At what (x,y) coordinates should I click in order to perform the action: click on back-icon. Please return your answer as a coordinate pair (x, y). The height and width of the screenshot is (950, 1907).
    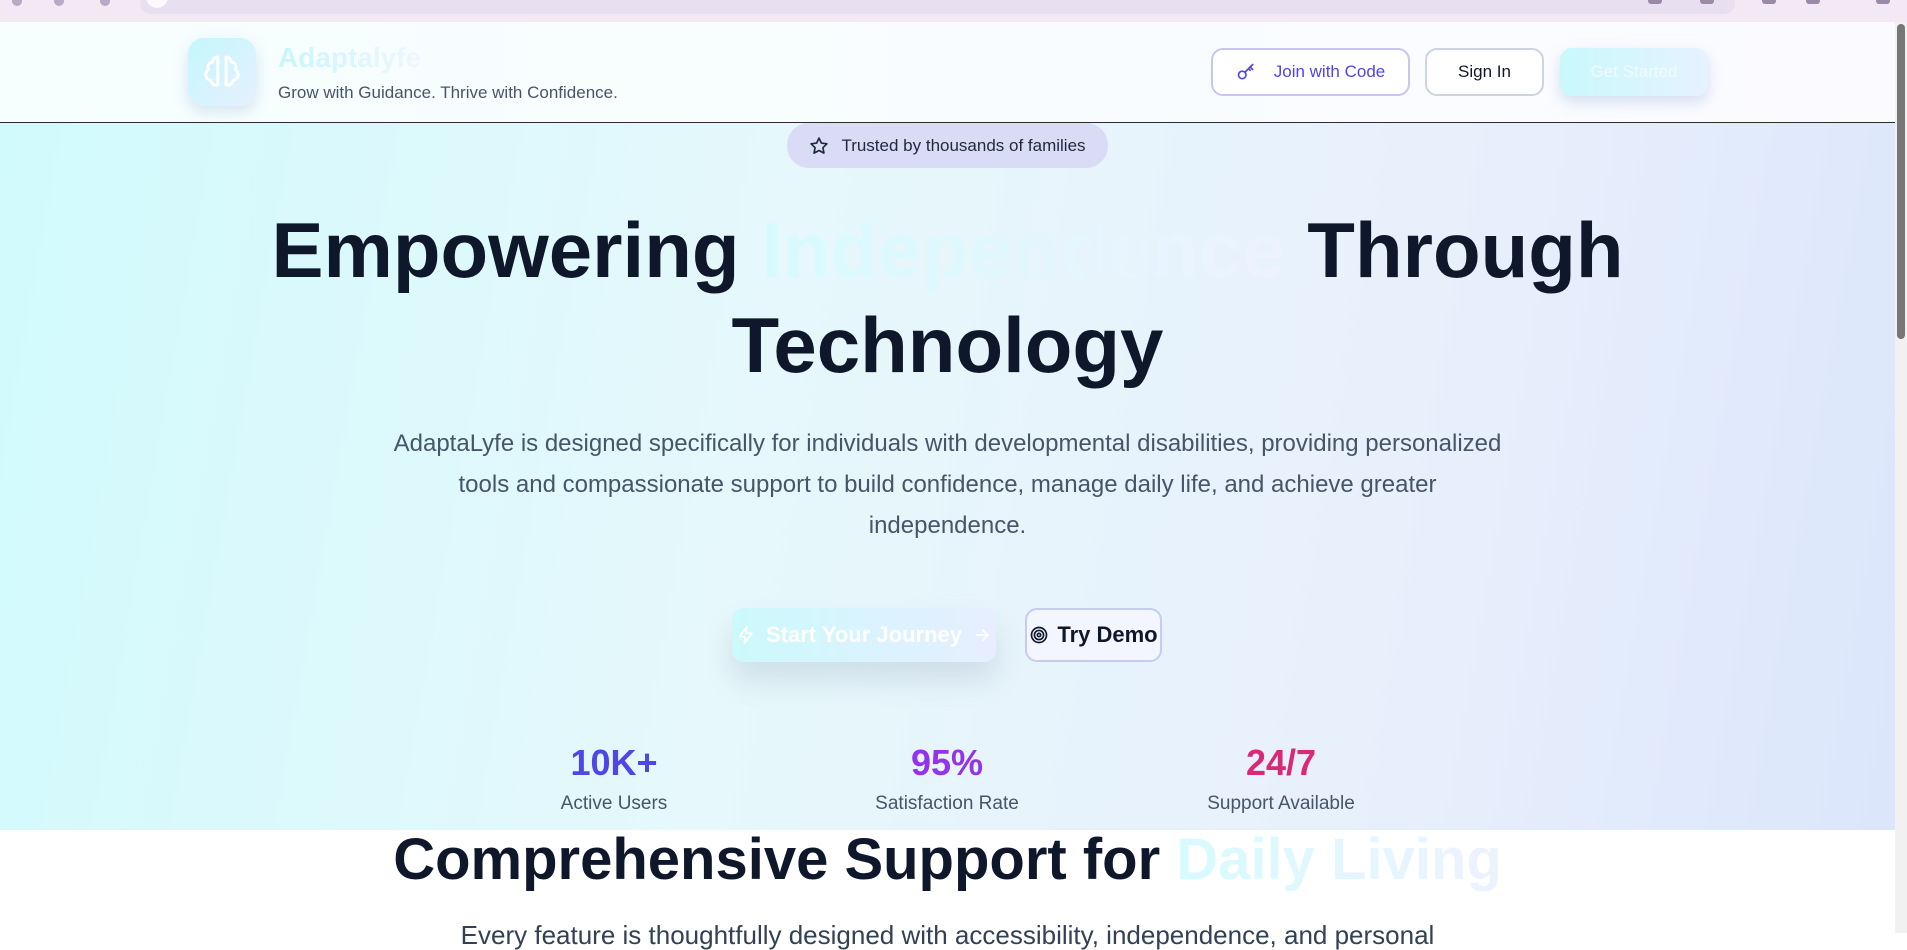
    Looking at the image, I should click on (17, 3).